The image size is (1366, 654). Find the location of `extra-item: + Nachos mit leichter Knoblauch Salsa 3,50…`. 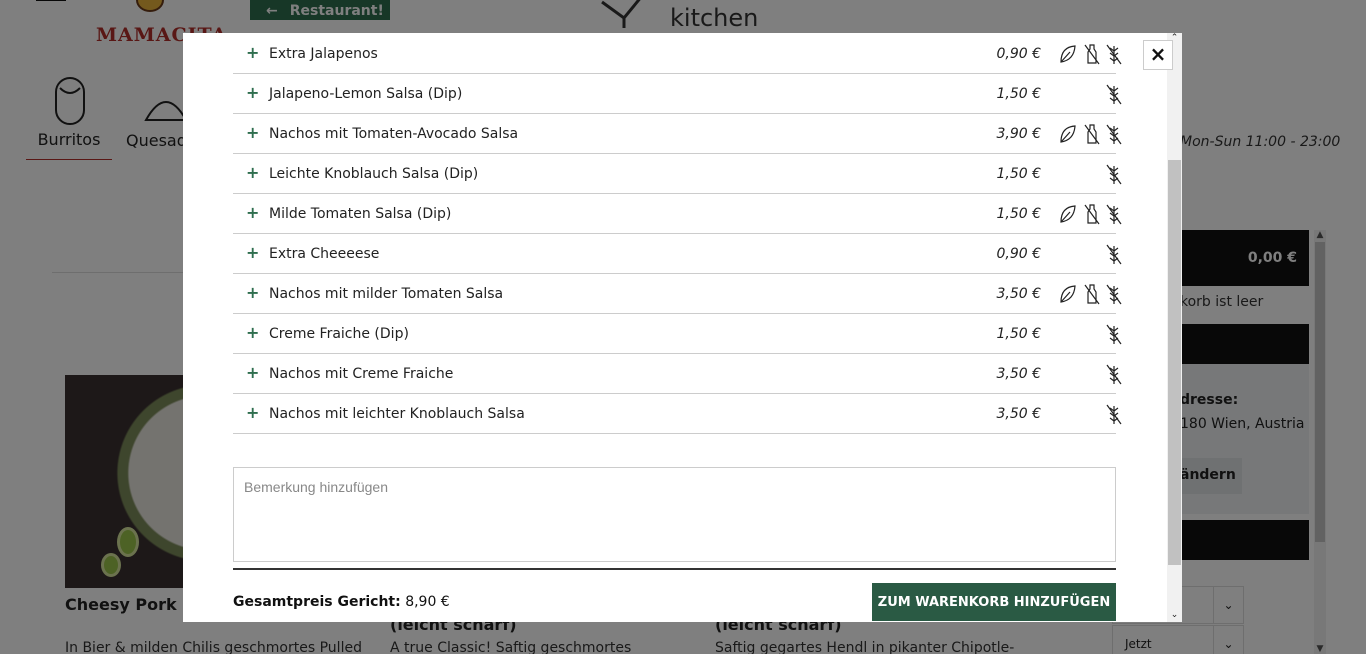

extra-item: + Nachos mit leichter Knoblauch Salsa 3,50… is located at coordinates (677, 414).